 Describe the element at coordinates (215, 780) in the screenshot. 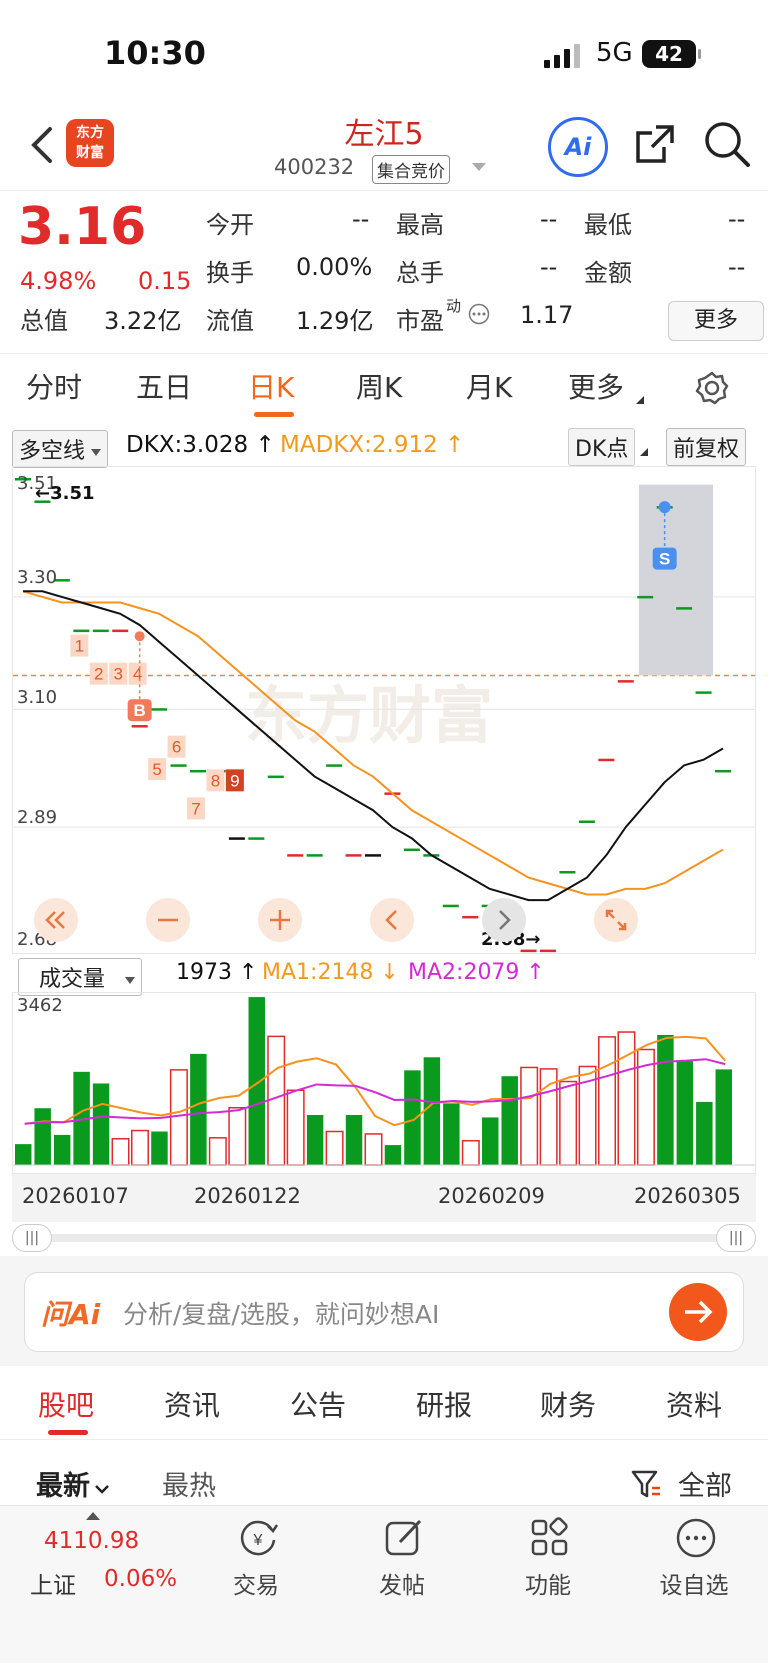

I see `signal-label: 8` at that location.